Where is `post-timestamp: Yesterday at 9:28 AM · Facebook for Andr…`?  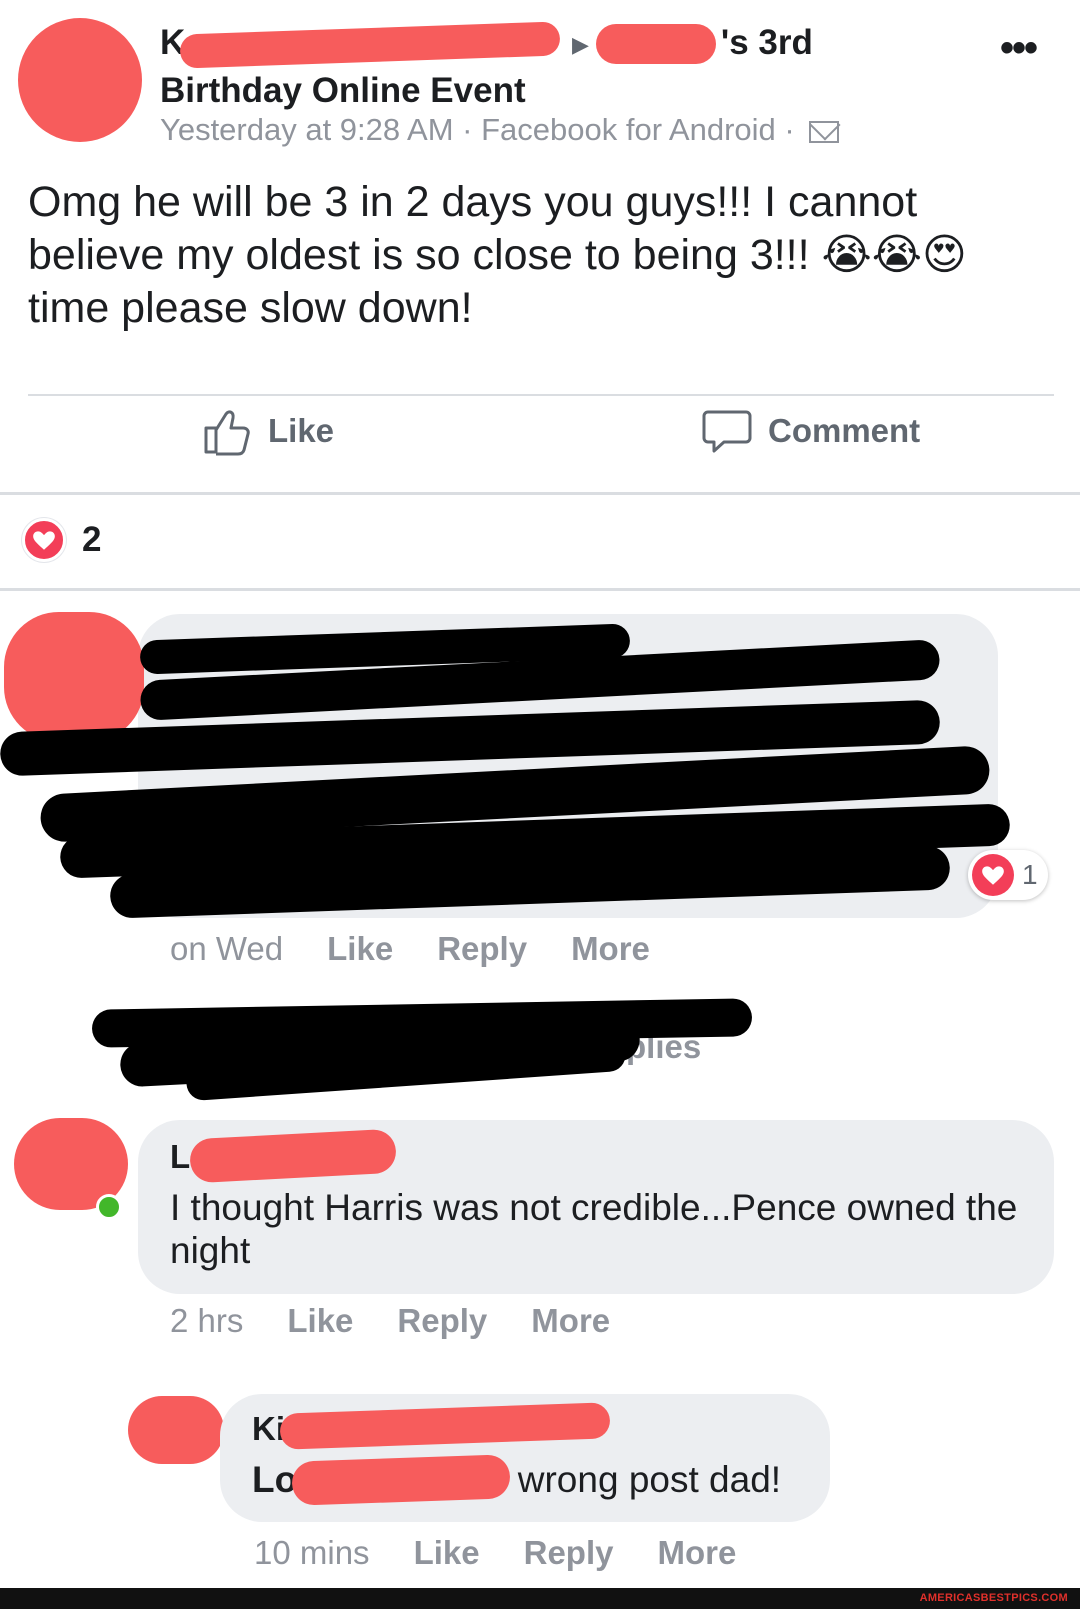 post-timestamp: Yesterday at 9:28 AM · Facebook for Andr… is located at coordinates (477, 129).